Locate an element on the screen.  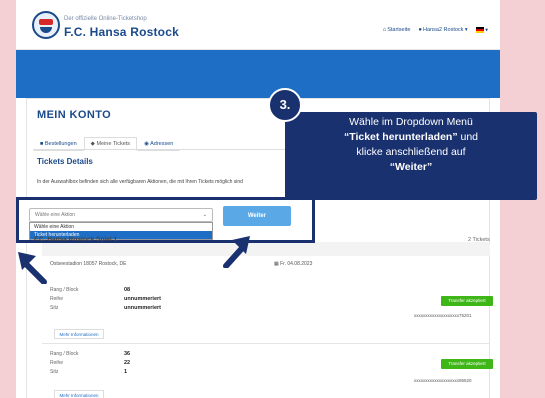
value-seat: unnummeriert is located at coordinates (142, 308).